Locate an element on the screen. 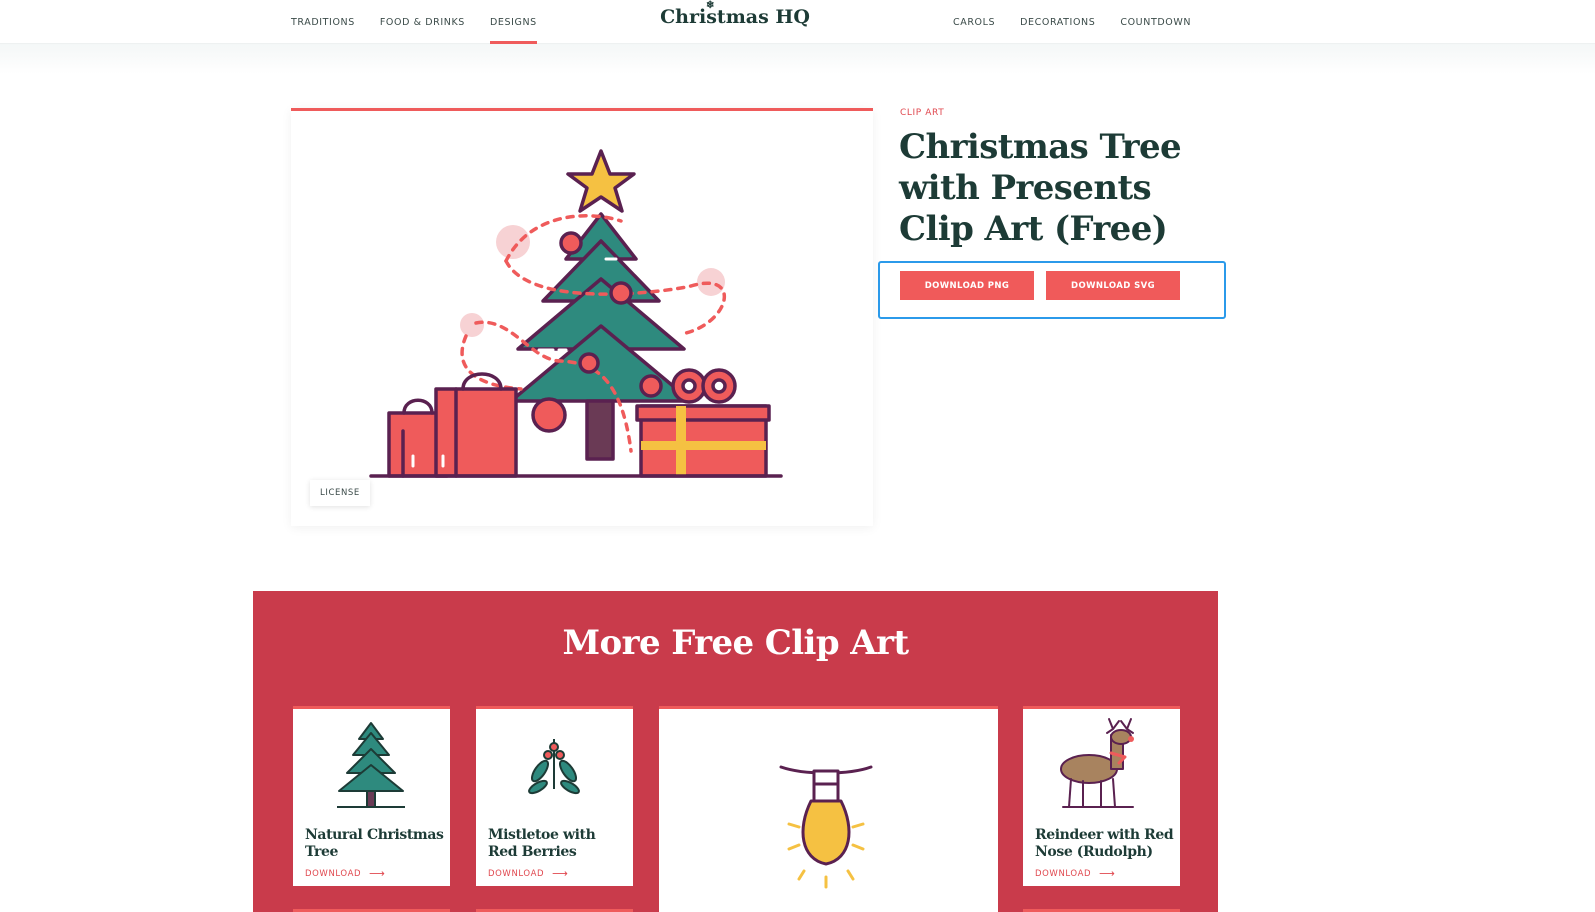 The width and height of the screenshot is (1595, 912). site-logo: ❄ Christmas HQ is located at coordinates (735, 14).